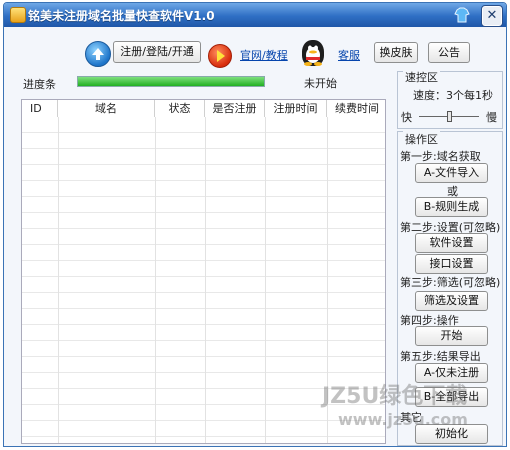  I want to click on qq-penguin-icon, so click(313, 53).